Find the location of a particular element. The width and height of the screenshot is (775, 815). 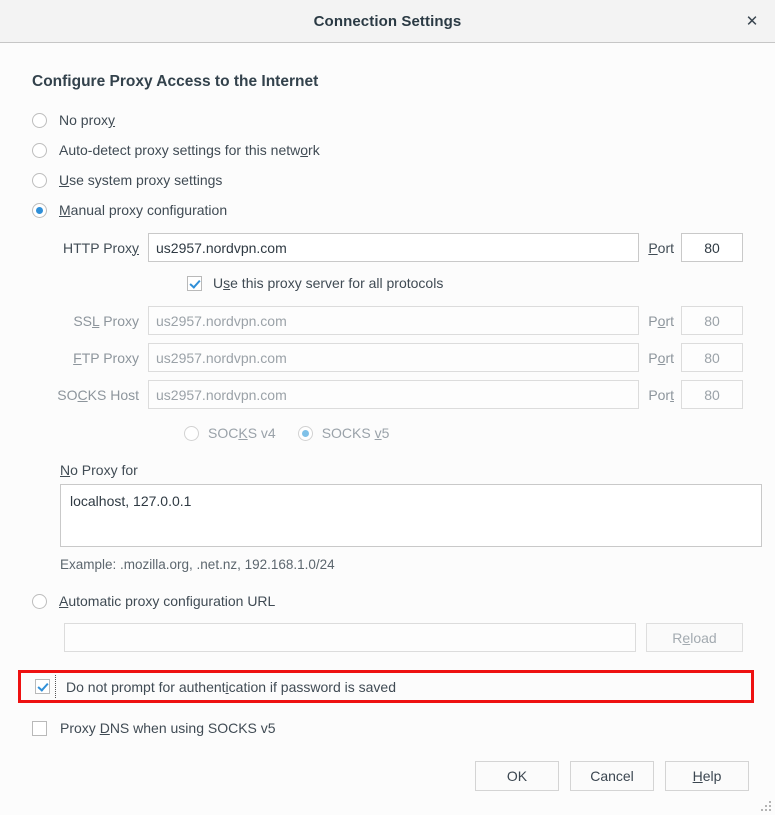

cancel-button: Cancel is located at coordinates (612, 776).